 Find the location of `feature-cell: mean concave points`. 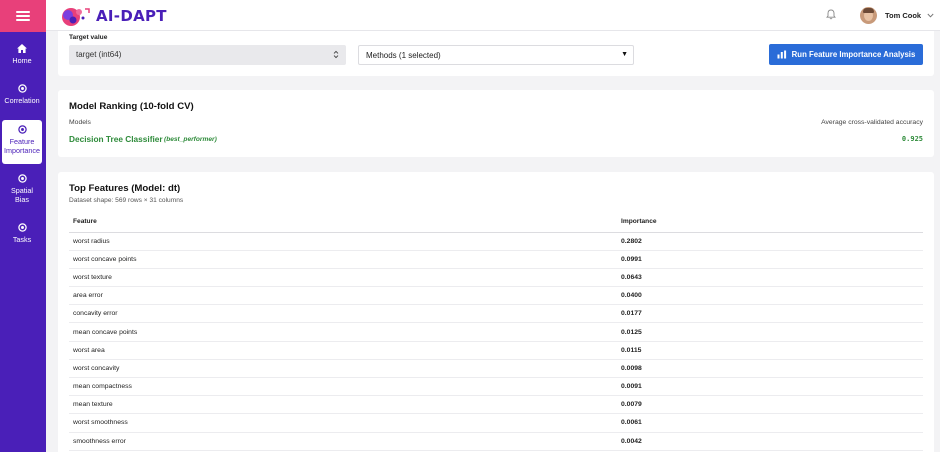

feature-cell: mean concave points is located at coordinates (343, 332).